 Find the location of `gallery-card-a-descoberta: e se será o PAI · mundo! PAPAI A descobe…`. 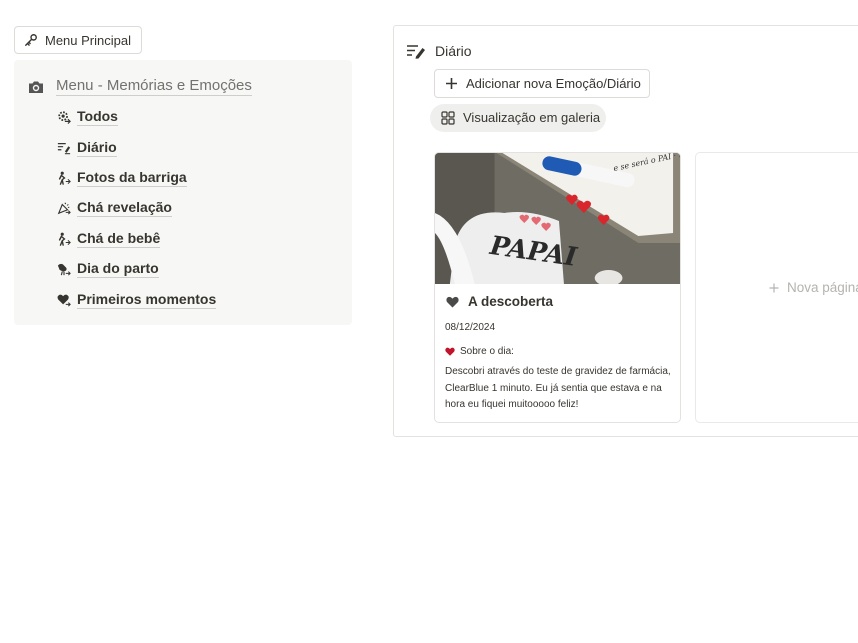

gallery-card-a-descoberta: e se será o PAI · mundo! PAPAI A descobe… is located at coordinates (557, 287).